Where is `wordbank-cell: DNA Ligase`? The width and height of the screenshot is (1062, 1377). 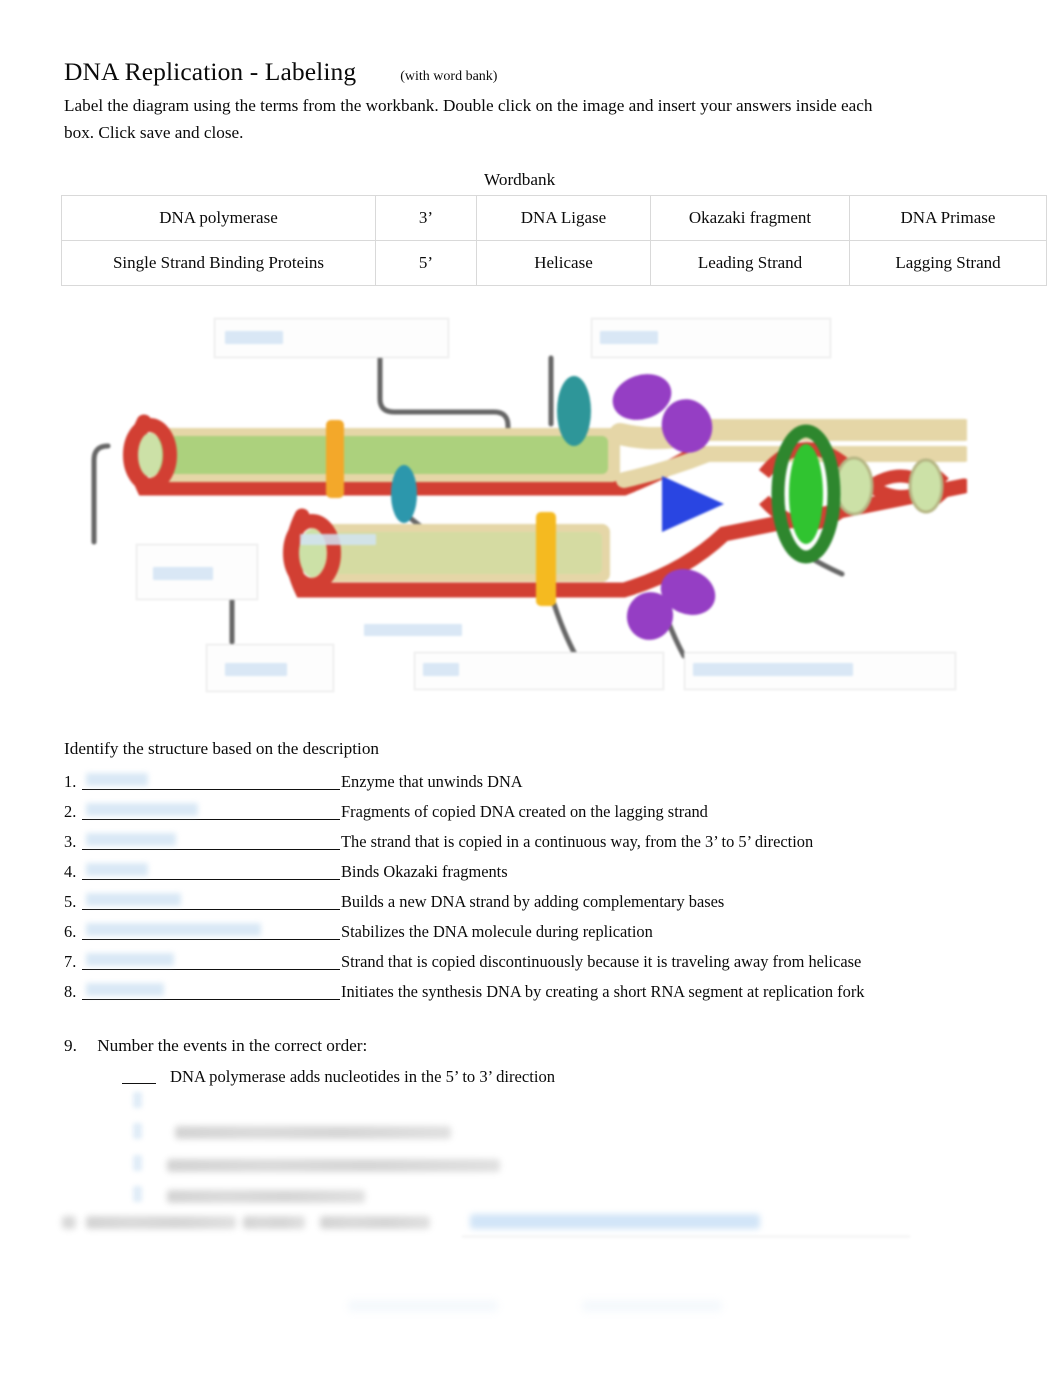
wordbank-cell: DNA Ligase is located at coordinates (563, 218).